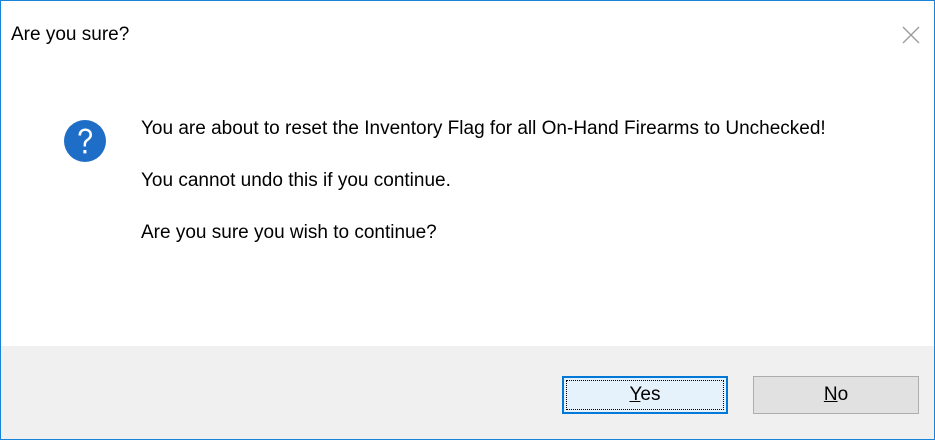 The image size is (935, 440). I want to click on no-button-label: No, so click(836, 395).